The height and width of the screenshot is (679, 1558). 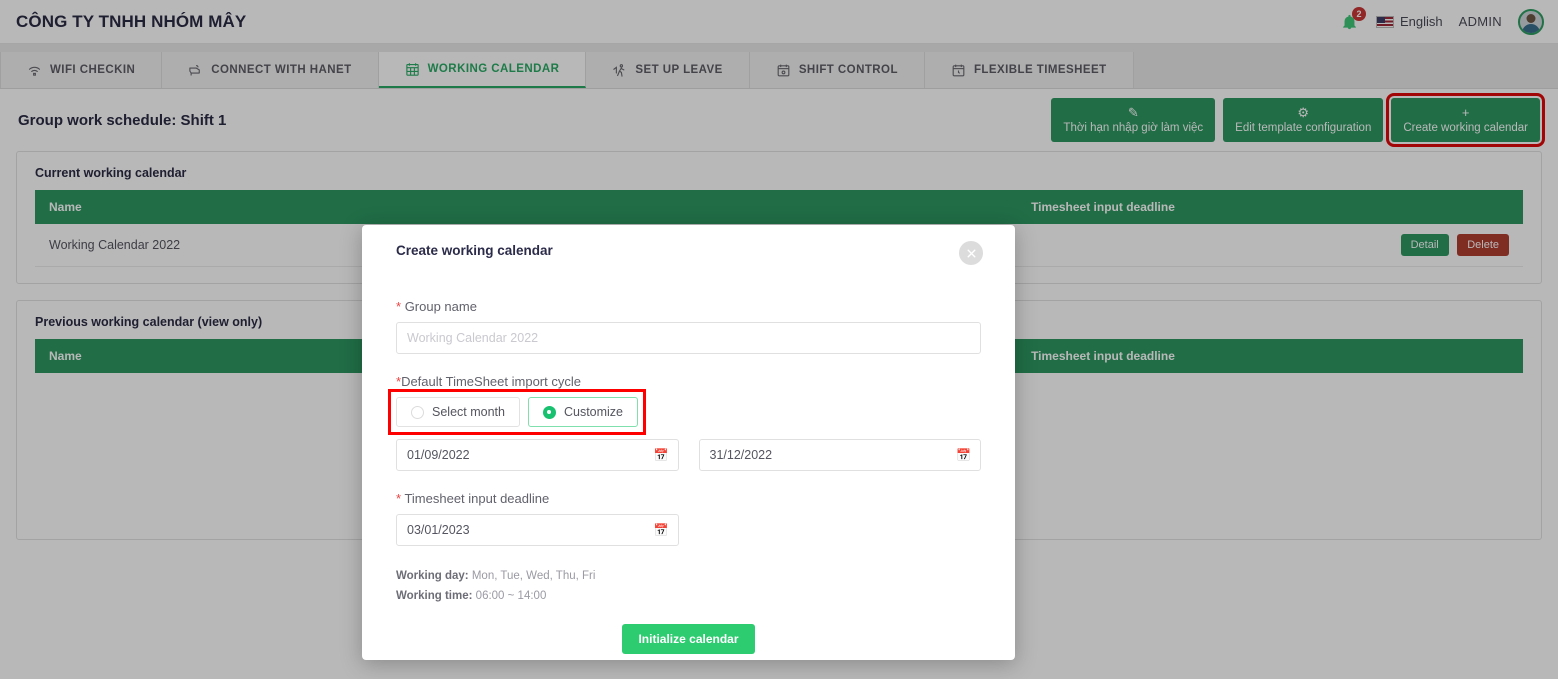 I want to click on working-time-label: Working time:, so click(x=434, y=596).